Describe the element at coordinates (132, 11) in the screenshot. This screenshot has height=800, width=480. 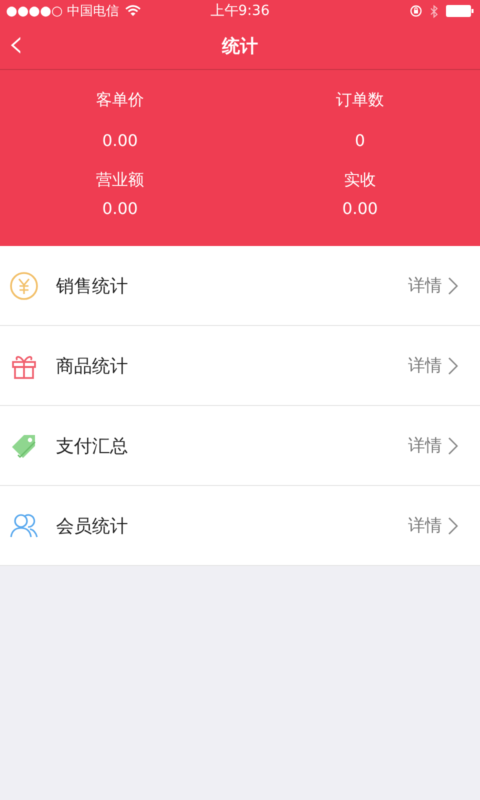
I see `wifi-icon` at that location.